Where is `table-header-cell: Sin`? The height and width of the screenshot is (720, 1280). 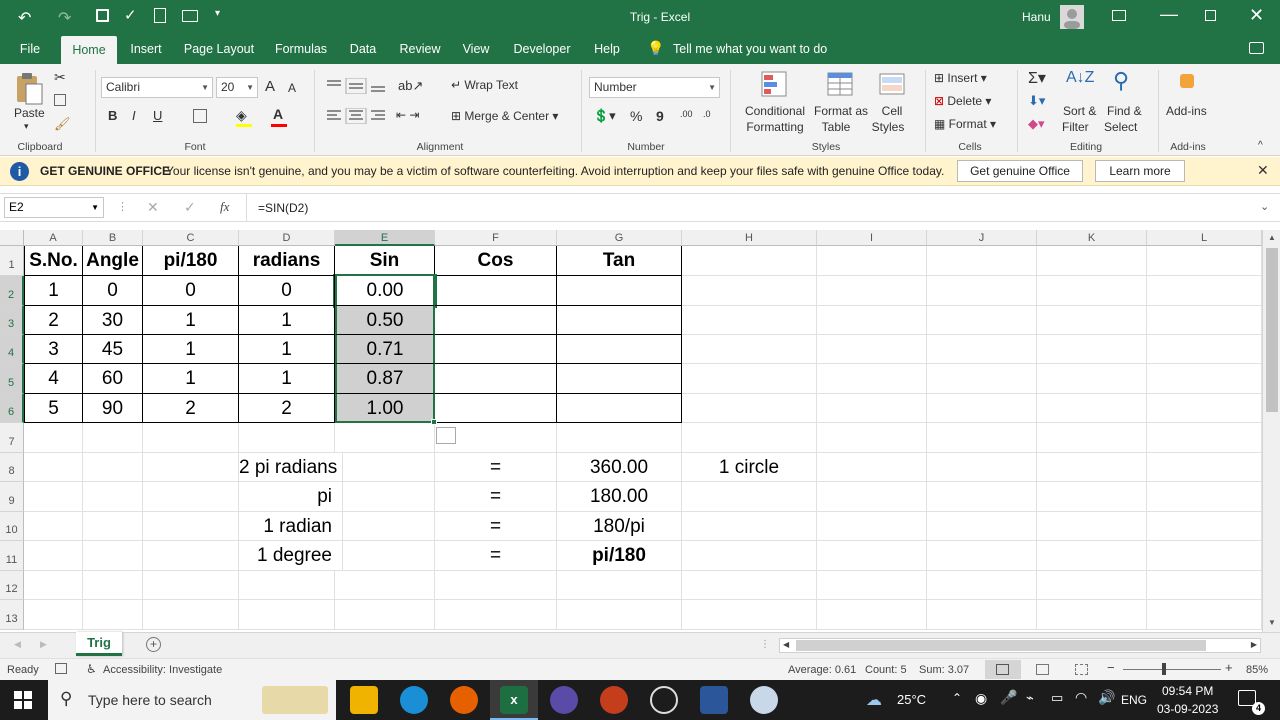
table-header-cell: Sin is located at coordinates (385, 261).